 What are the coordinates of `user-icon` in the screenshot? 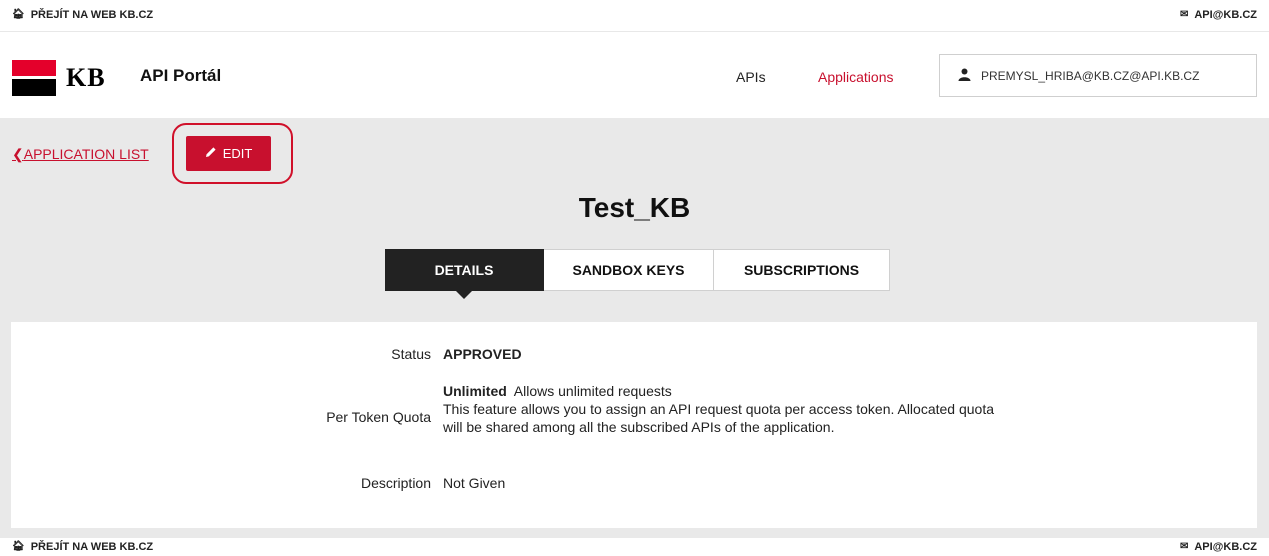 It's located at (964, 76).